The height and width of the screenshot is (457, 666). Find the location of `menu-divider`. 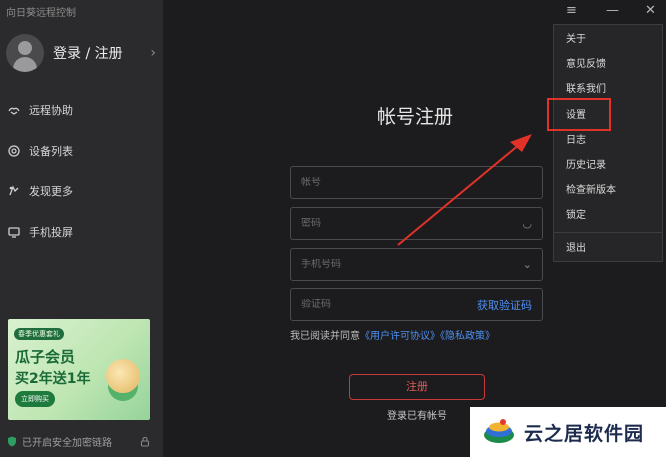

menu-divider is located at coordinates (608, 232).